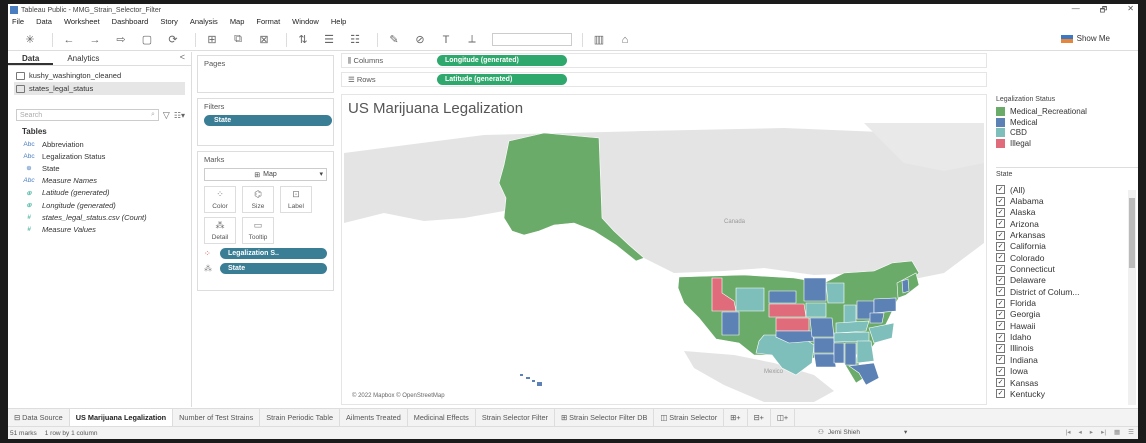 The image size is (1146, 443). Describe the element at coordinates (99, 156) in the screenshot. I see `field-item: Abc Legalization Status` at that location.